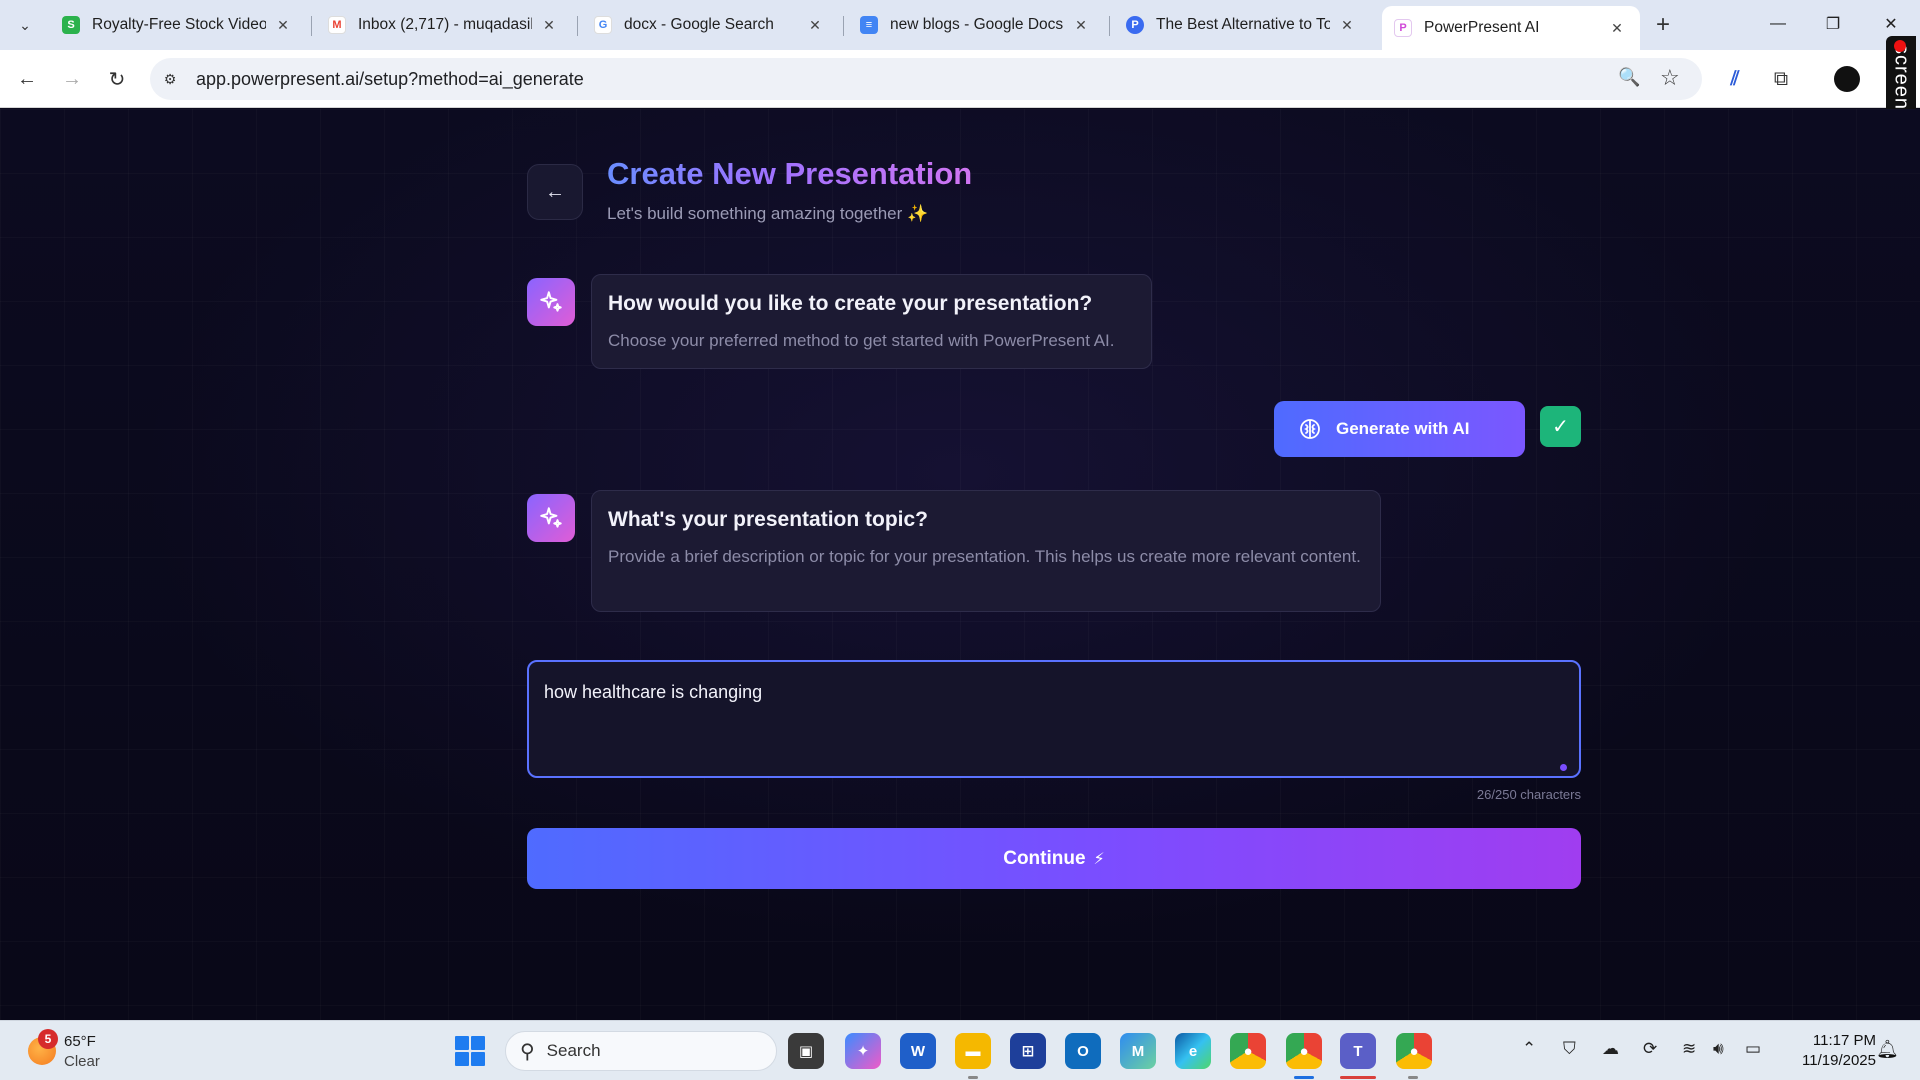 The height and width of the screenshot is (1080, 1920). What do you see at coordinates (1135, 25) in the screenshot?
I see `p-favicon-icon: P` at bounding box center [1135, 25].